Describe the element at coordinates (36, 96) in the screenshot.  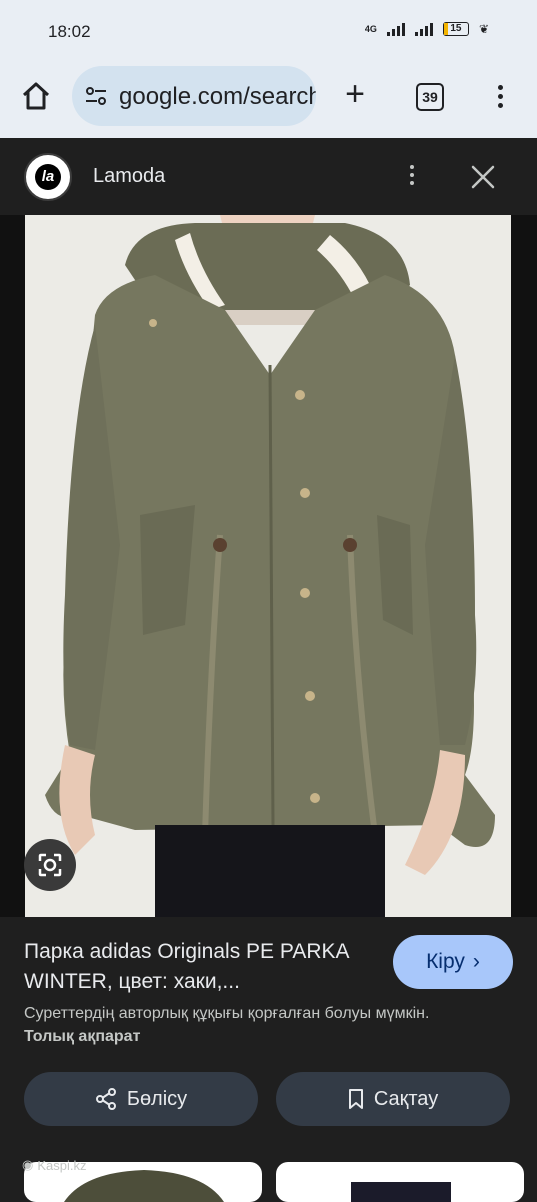
I see `home-icon` at that location.